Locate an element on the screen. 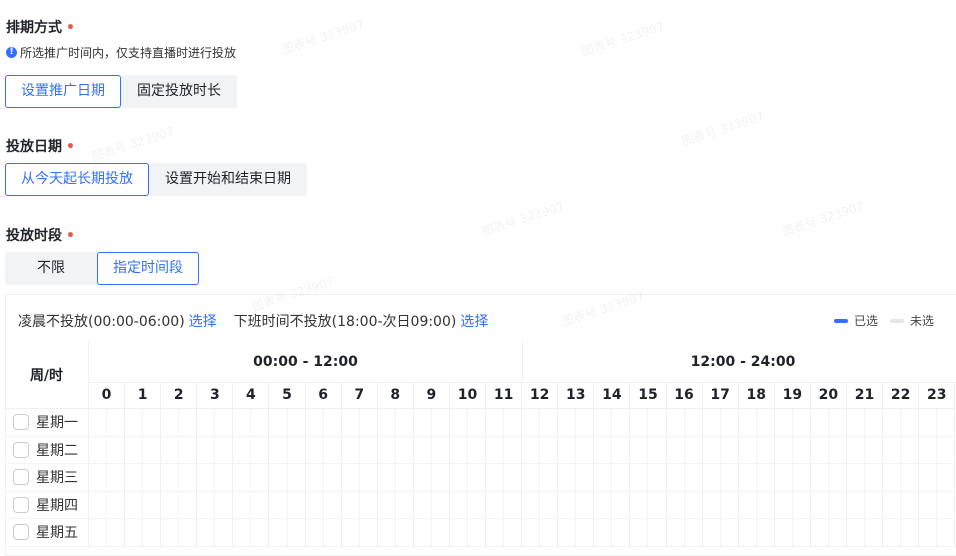 The image size is (956, 556). option-unlimited: 不限 is located at coordinates (51, 268).